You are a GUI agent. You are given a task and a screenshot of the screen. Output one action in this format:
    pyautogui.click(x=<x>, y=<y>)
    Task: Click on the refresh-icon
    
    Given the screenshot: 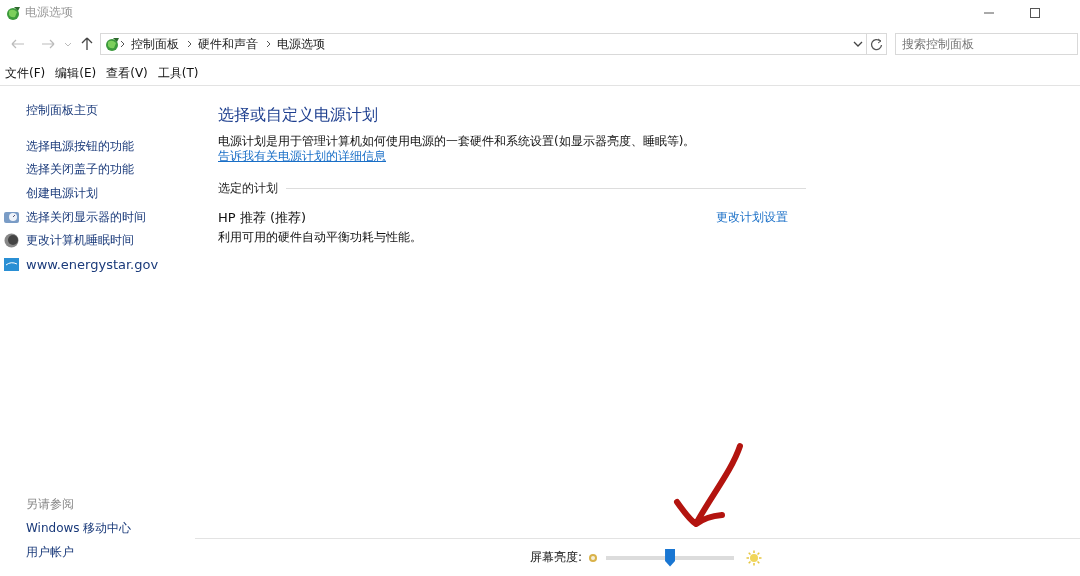 What is the action you would take?
    pyautogui.click(x=876, y=44)
    